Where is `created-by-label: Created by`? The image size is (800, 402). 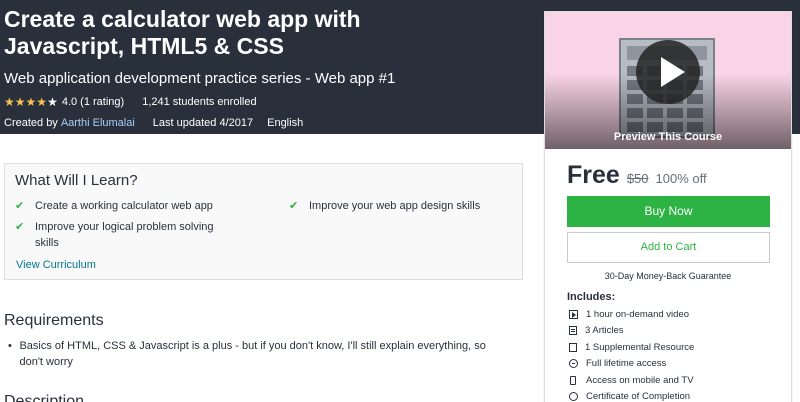
created-by-label: Created by is located at coordinates (31, 123).